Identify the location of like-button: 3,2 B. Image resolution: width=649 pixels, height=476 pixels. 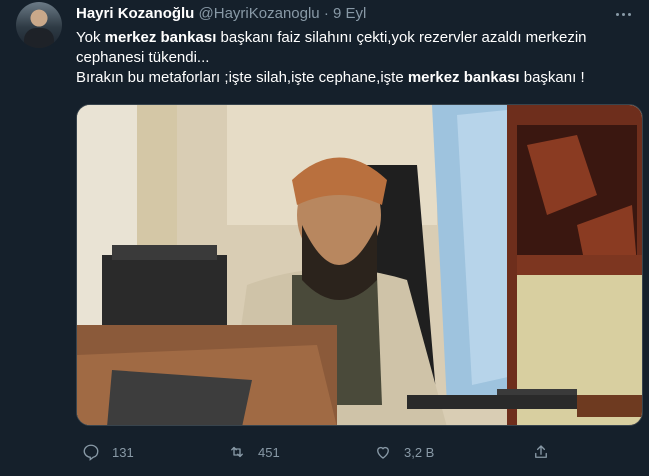
(404, 452).